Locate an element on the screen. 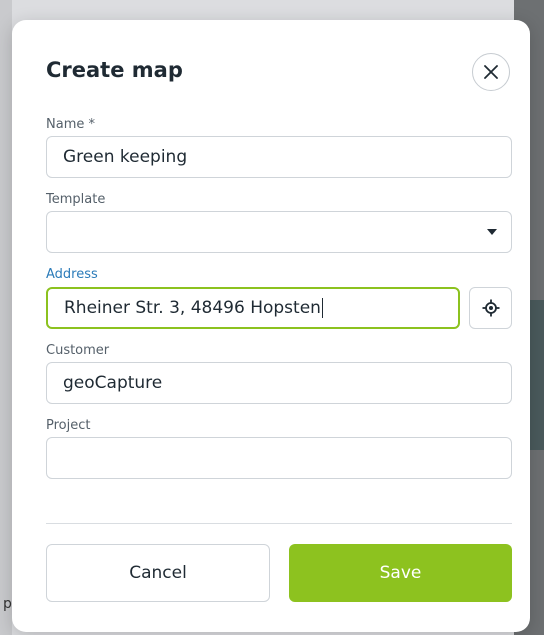  address-input: Rheiner Str. 3, 48496 Hopsten is located at coordinates (253, 308).